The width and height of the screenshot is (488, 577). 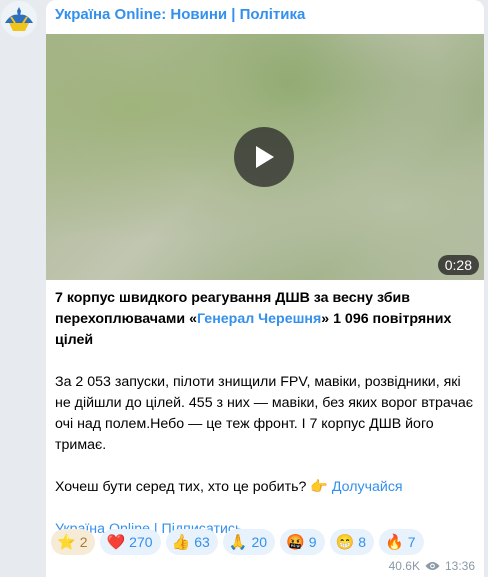 What do you see at coordinates (259, 542) in the screenshot?
I see `reaction-count: 20` at bounding box center [259, 542].